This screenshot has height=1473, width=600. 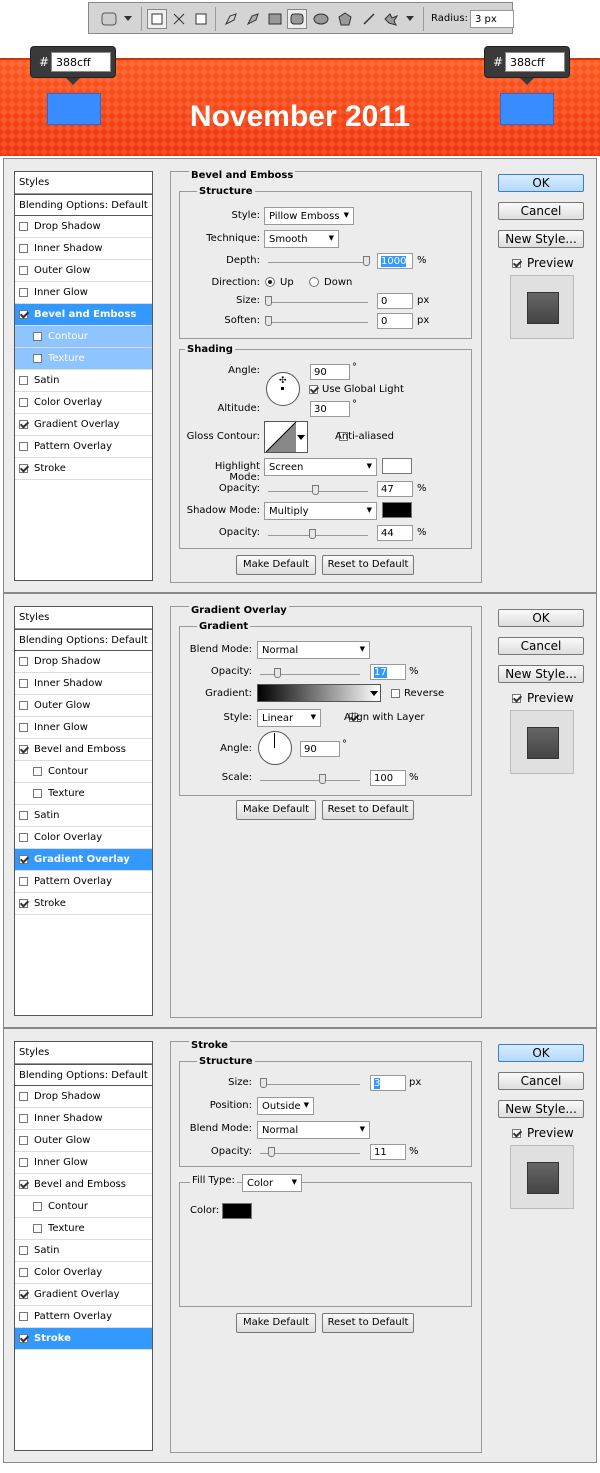 What do you see at coordinates (318, 322) in the screenshot?
I see `soften-slider` at bounding box center [318, 322].